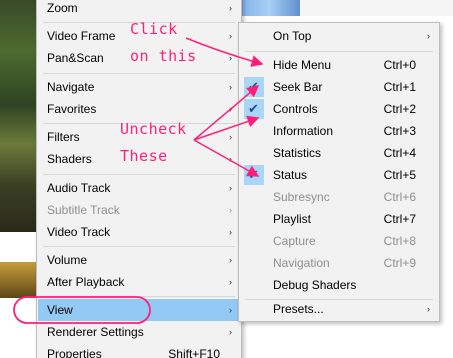 This screenshot has height=358, width=453. What do you see at coordinates (154, 29) in the screenshot?
I see `annotation-click: Click` at bounding box center [154, 29].